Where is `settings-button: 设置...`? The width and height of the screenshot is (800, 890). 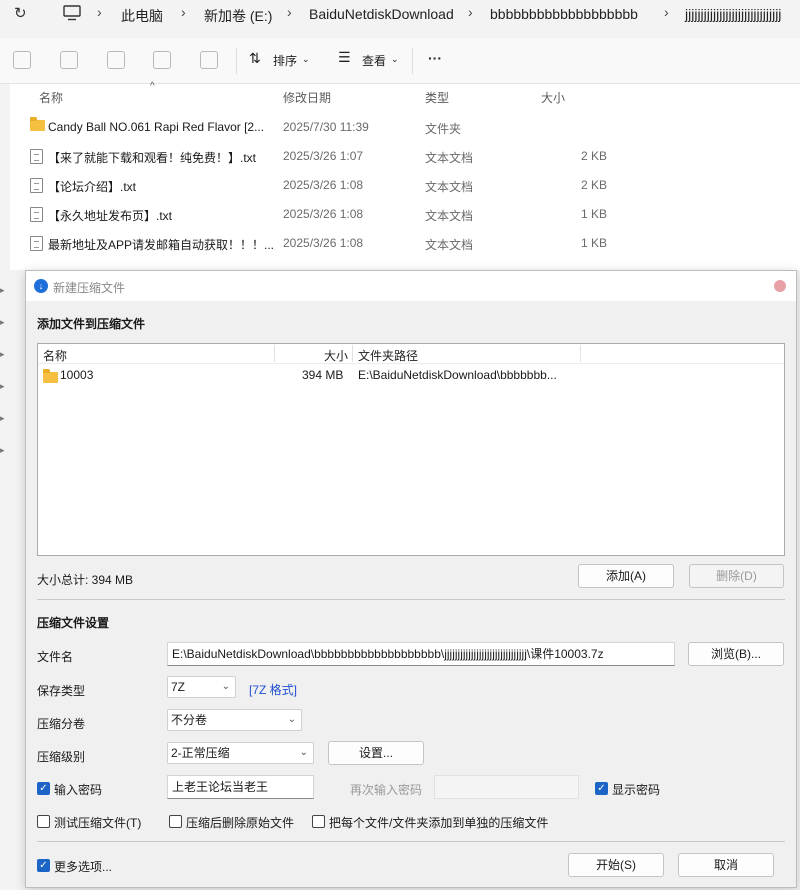
settings-button: 设置... is located at coordinates (376, 753).